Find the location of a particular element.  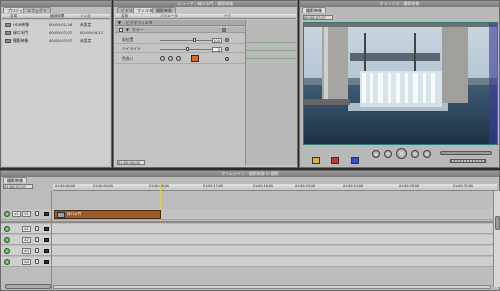

param-row: 色合い is located at coordinates (180, 59).